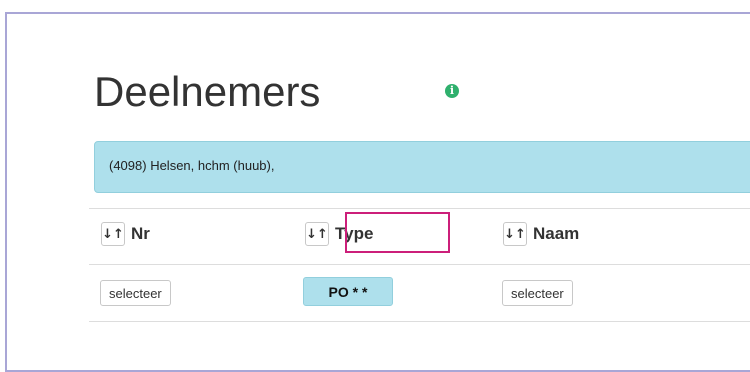 The width and height of the screenshot is (750, 372). Describe the element at coordinates (419, 208) in the screenshot. I see `table-top-divider` at that location.